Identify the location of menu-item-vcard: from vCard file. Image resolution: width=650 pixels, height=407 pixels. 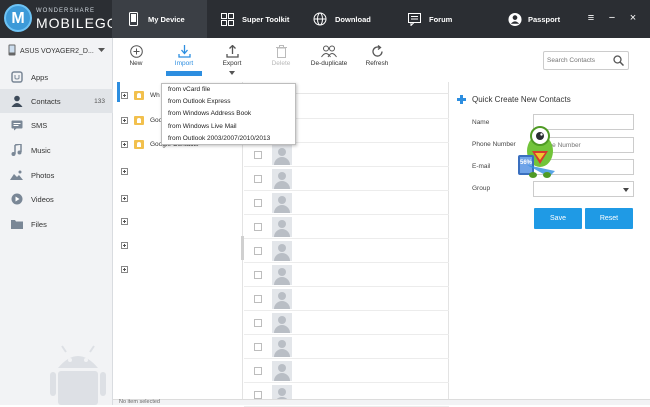
(189, 90).